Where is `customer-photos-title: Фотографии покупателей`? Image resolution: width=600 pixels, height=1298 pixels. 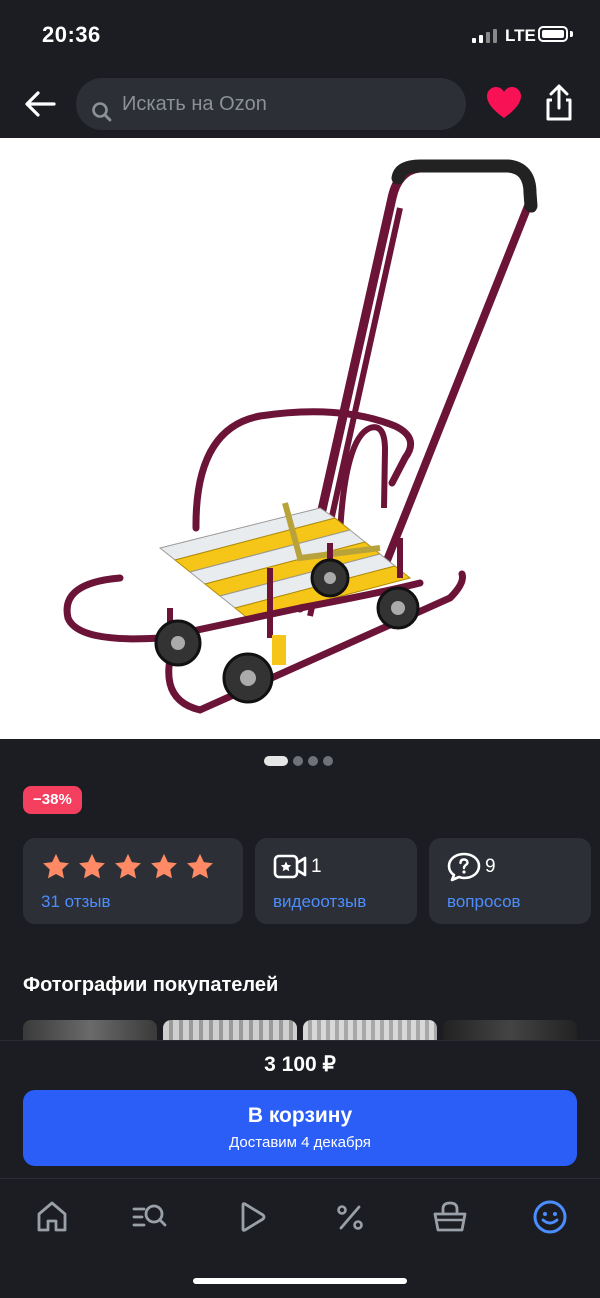 customer-photos-title: Фотографии покупателей is located at coordinates (151, 985).